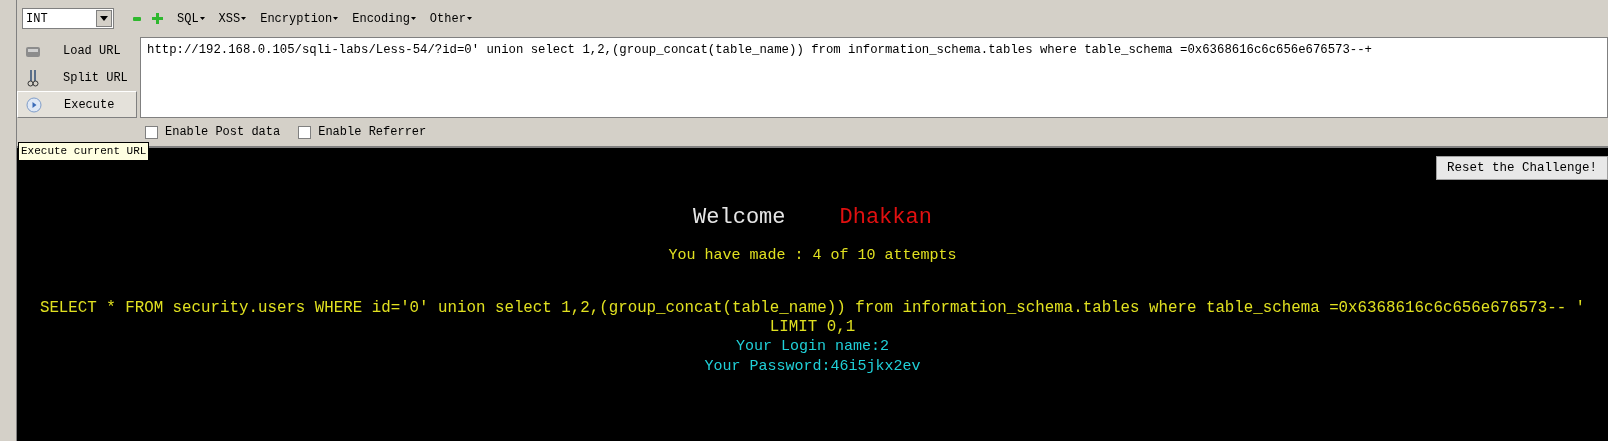 This screenshot has height=441, width=1608. Describe the element at coordinates (191, 18) in the screenshot. I see `menu-item: SQL` at that location.